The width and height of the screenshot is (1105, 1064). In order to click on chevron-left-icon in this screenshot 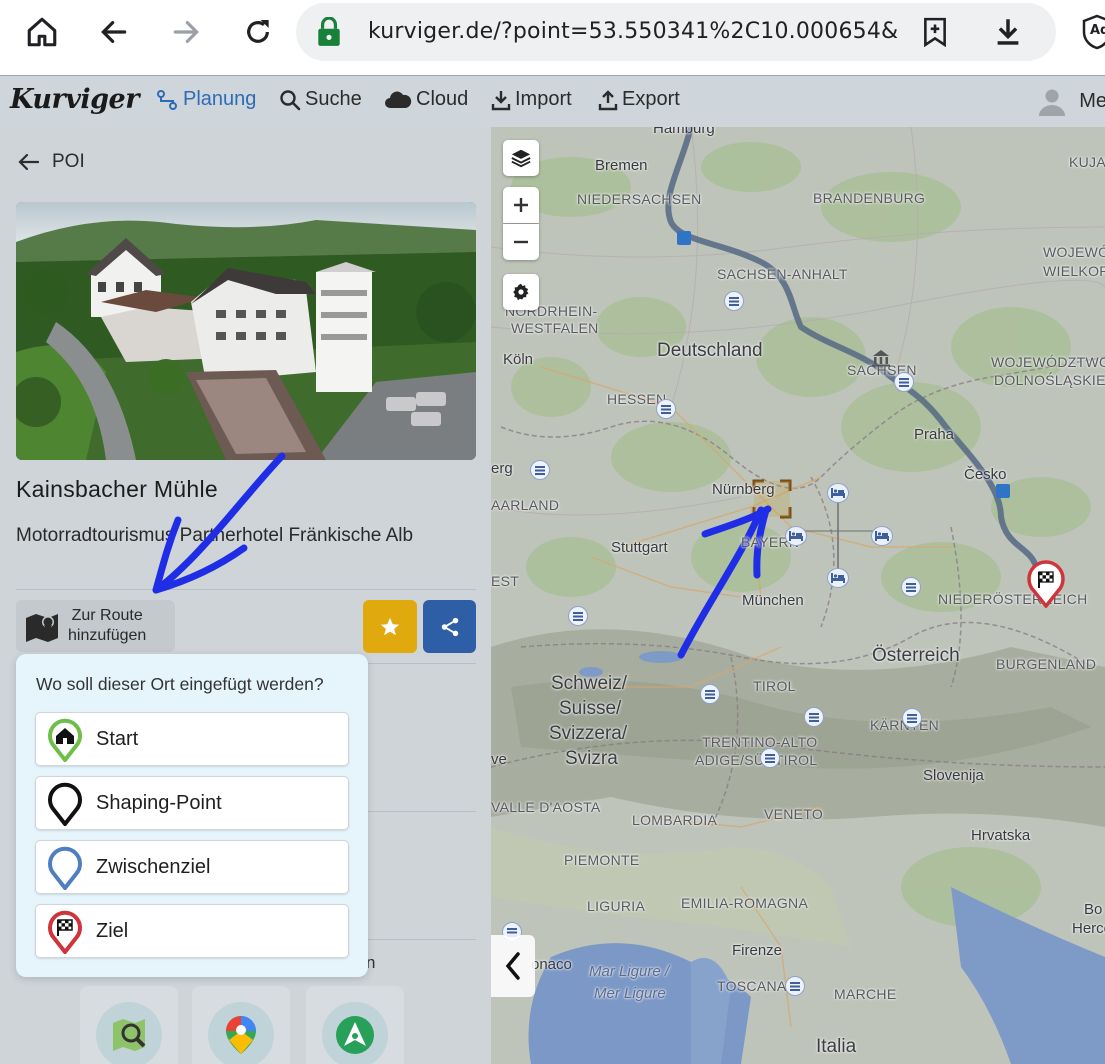, I will do `click(512, 966)`.